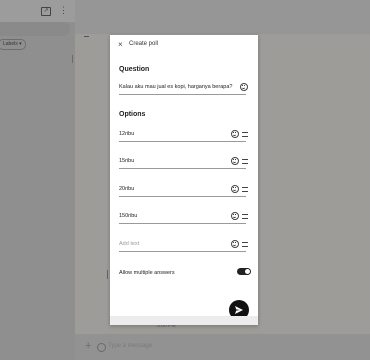 This screenshot has height=360, width=370. Describe the element at coordinates (35, 29) in the screenshot. I see `chat-search-bar` at that location.